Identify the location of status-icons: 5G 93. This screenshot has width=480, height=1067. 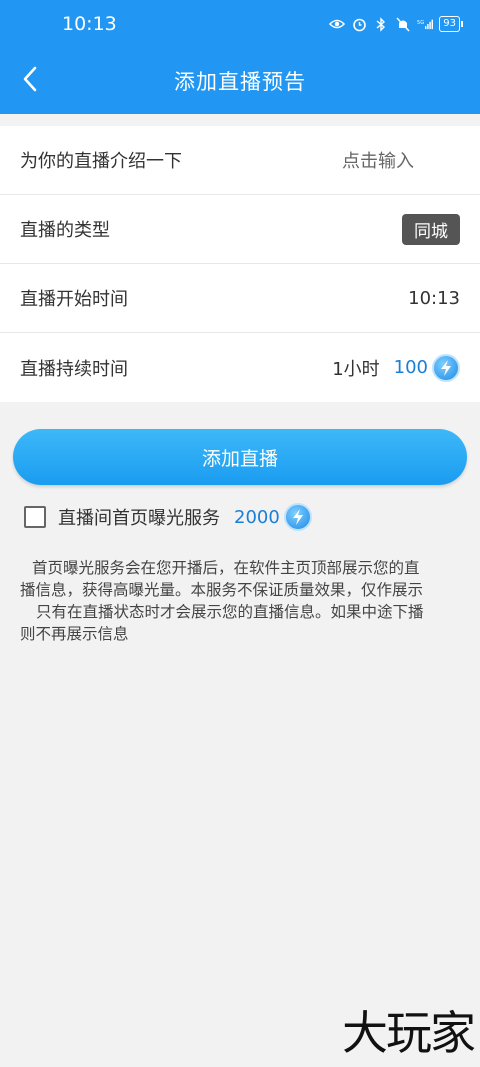
(396, 24).